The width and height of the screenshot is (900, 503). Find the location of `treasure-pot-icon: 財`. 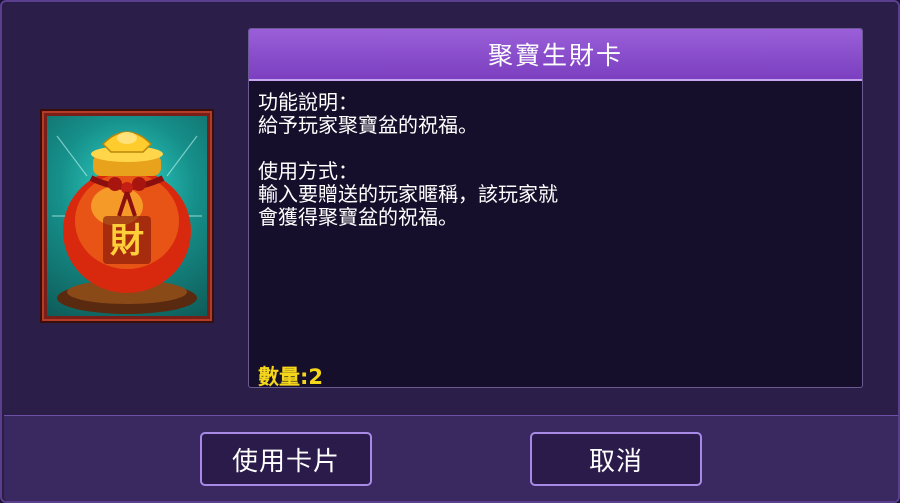

treasure-pot-icon: 財 is located at coordinates (127, 216).